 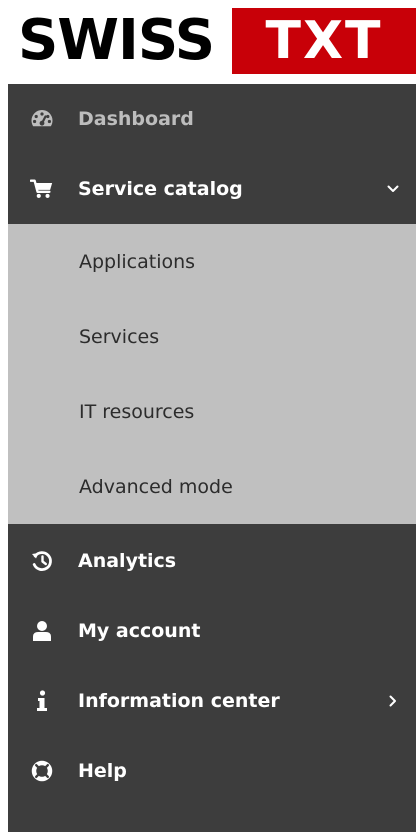 I want to click on swisstxt-logo: SWISS TXT, so click(x=208, y=41).